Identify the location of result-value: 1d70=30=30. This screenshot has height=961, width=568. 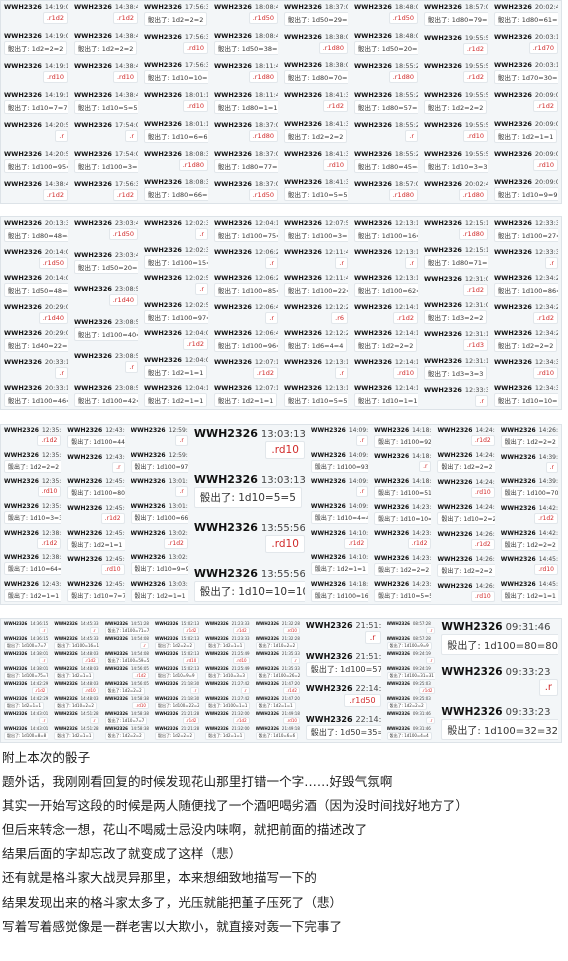
(539, 78).